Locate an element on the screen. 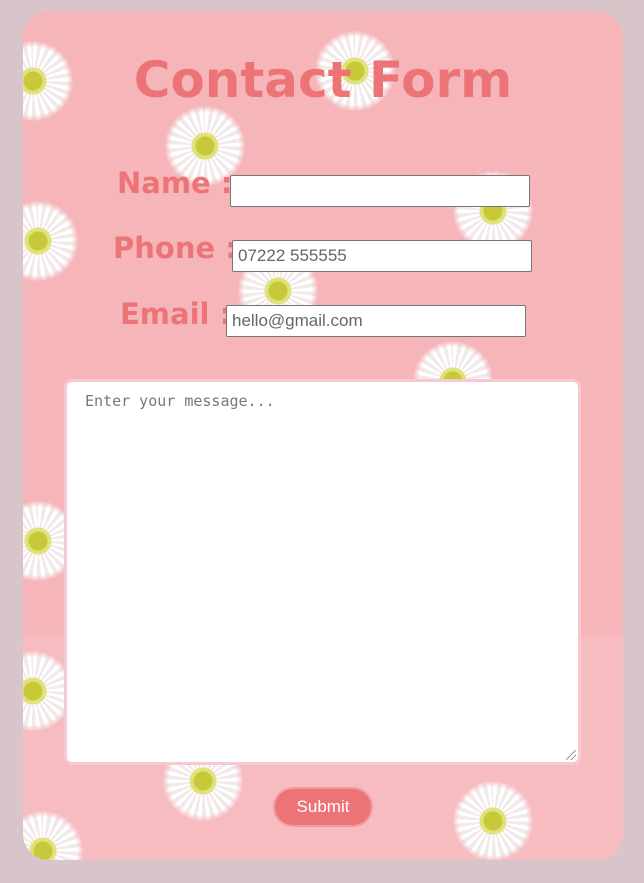 The height and width of the screenshot is (883, 644). email-field: hello@gmail.com is located at coordinates (376, 321).